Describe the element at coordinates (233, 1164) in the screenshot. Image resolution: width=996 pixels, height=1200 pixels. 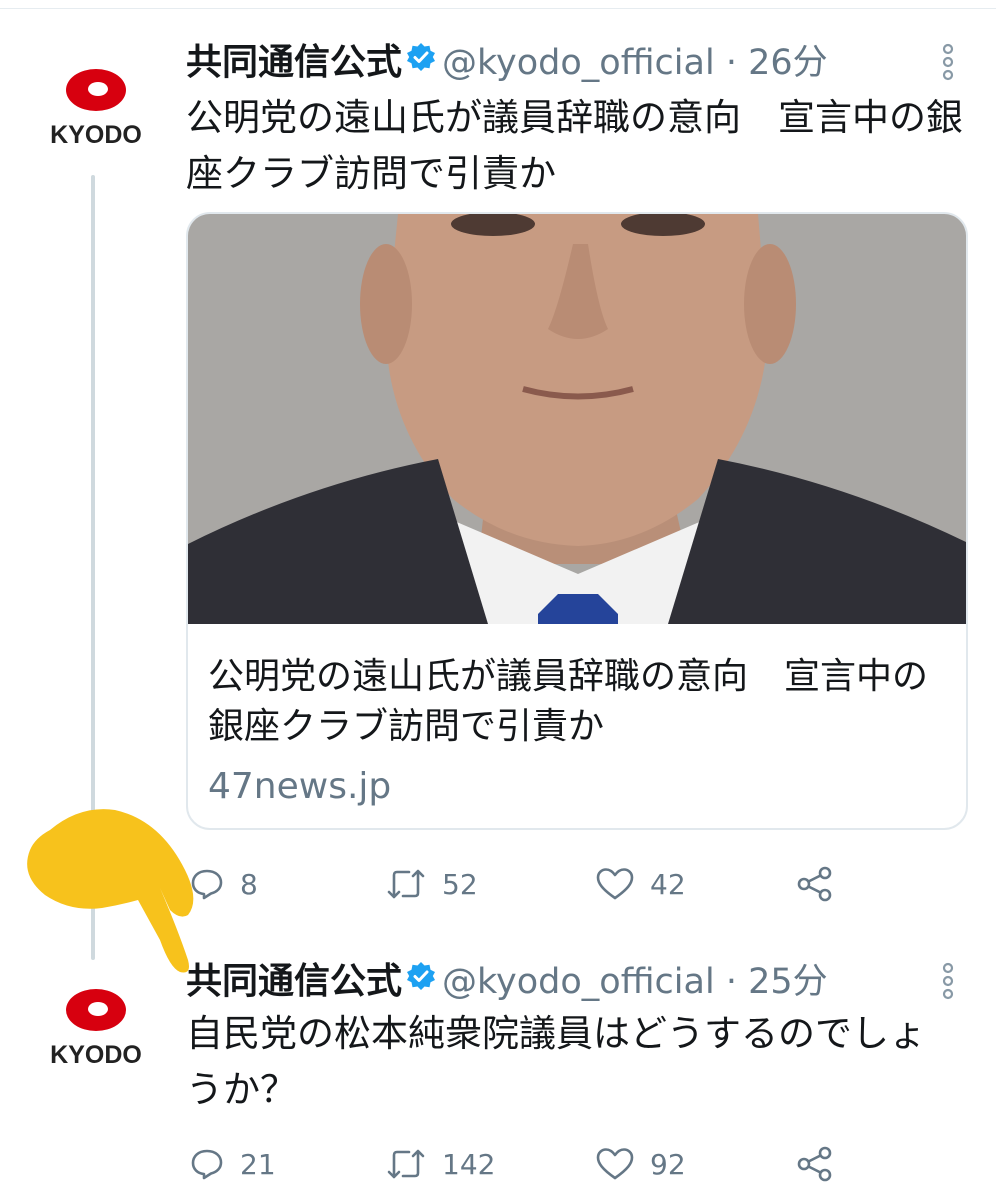
I see `reply-button: 21` at that location.